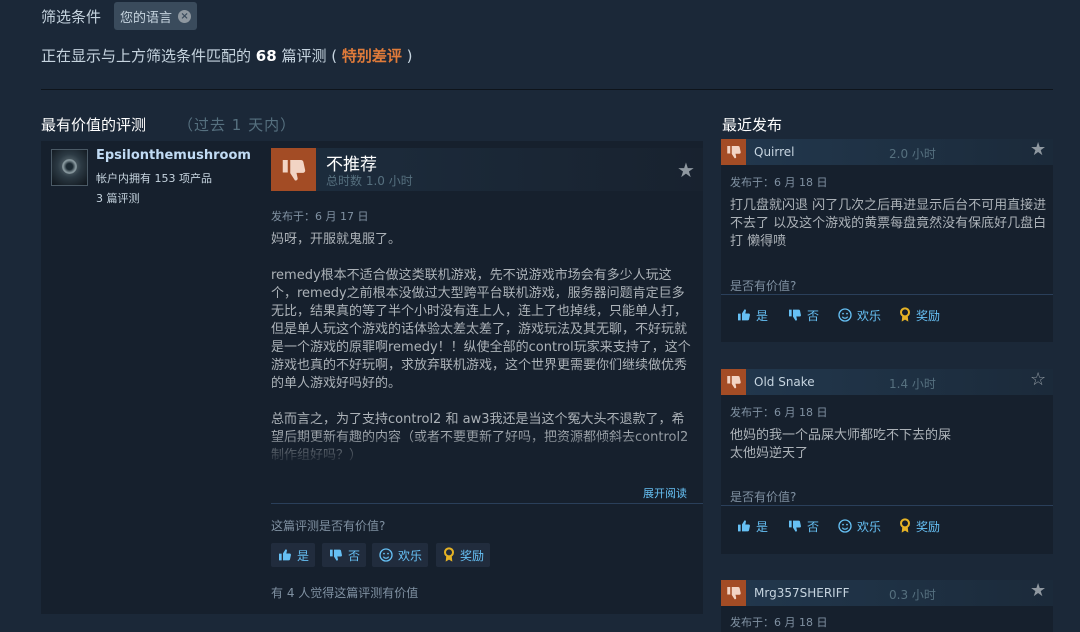  I want to click on review-playtime: 总时数 1.0 小时, so click(369, 181).